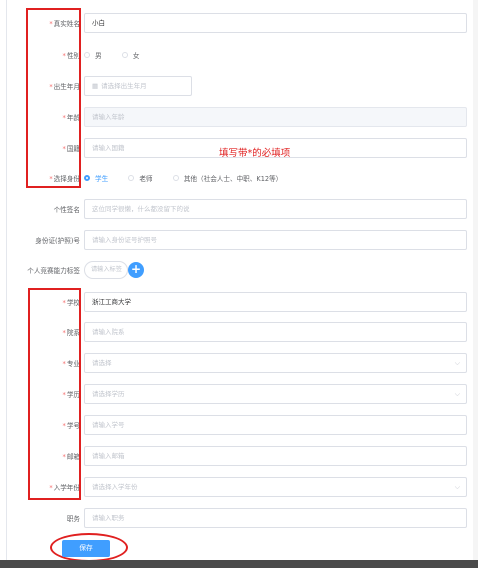  I want to click on gender-male-text: 男, so click(98, 56).